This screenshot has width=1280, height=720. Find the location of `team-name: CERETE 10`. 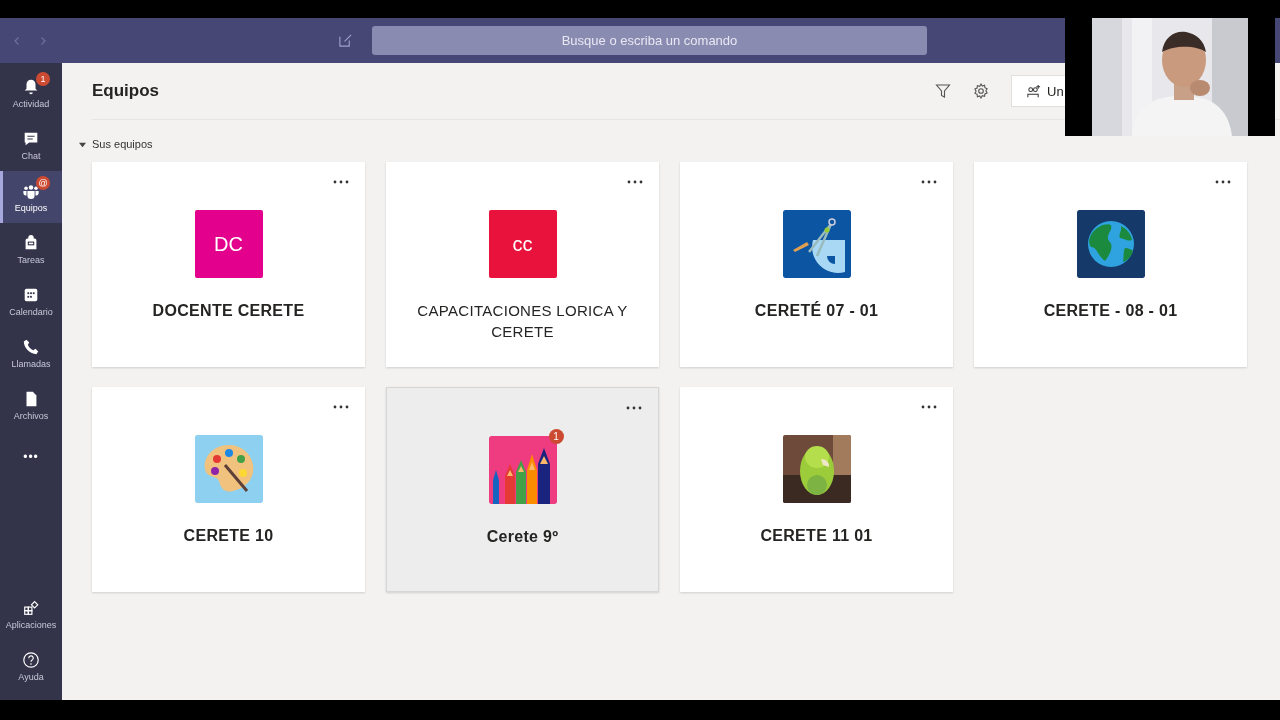

team-name: CERETE 10 is located at coordinates (228, 536).